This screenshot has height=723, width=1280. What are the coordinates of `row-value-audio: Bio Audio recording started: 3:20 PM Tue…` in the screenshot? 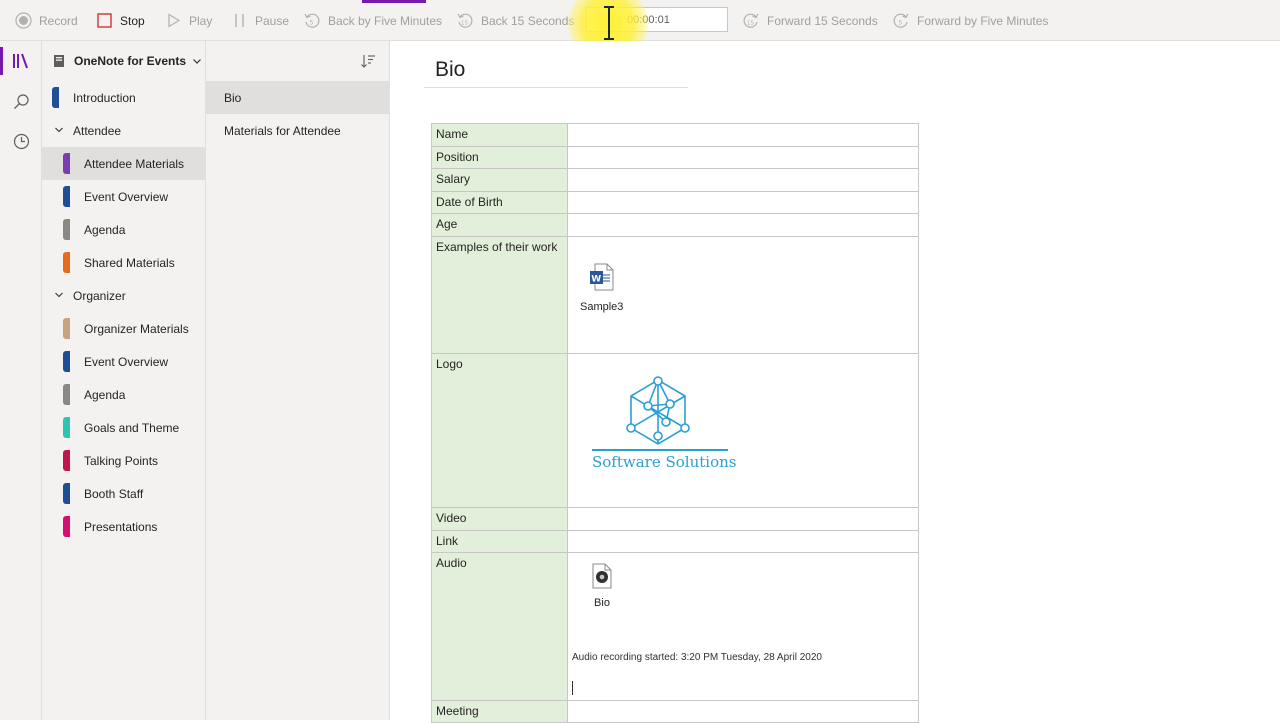 It's located at (743, 626).